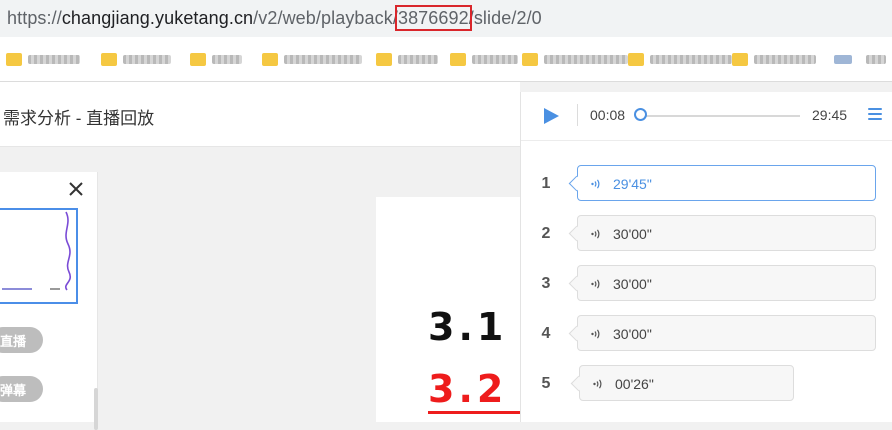 The image size is (892, 430). Describe the element at coordinates (546, 233) in the screenshot. I see `segment-index: 2` at that location.